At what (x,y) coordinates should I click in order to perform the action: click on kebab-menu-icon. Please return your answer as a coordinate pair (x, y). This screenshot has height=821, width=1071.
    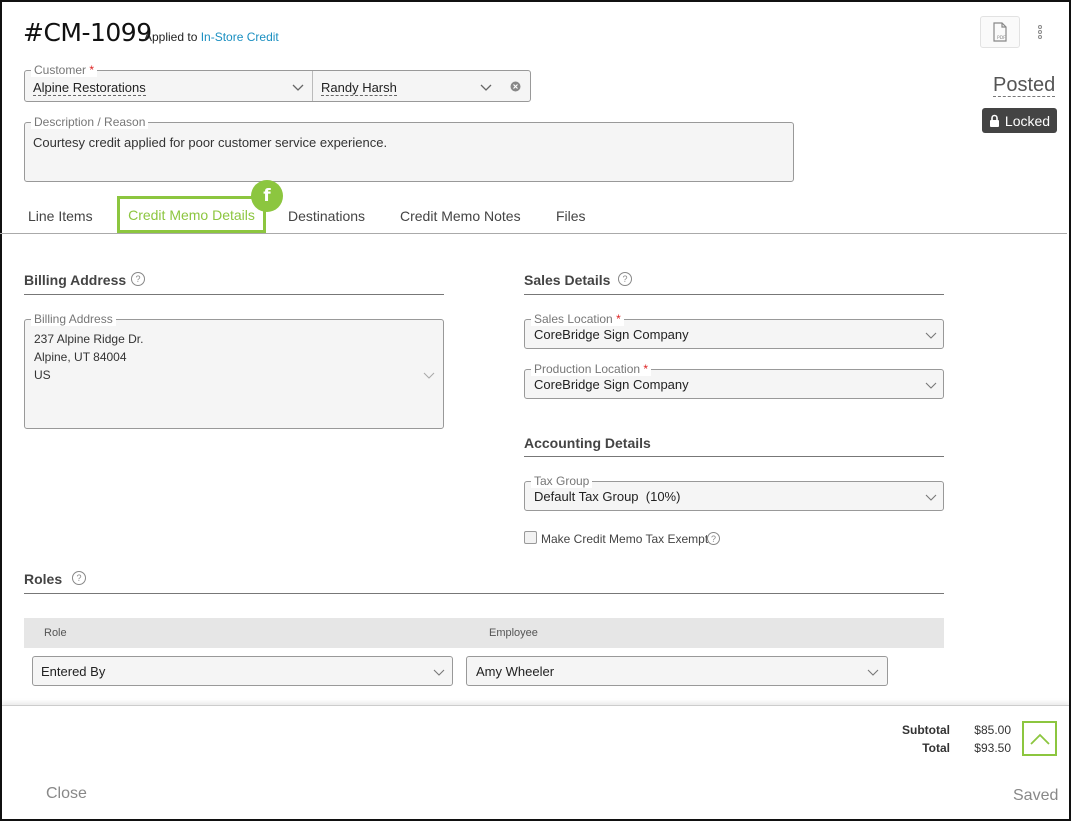
    Looking at the image, I should click on (1040, 32).